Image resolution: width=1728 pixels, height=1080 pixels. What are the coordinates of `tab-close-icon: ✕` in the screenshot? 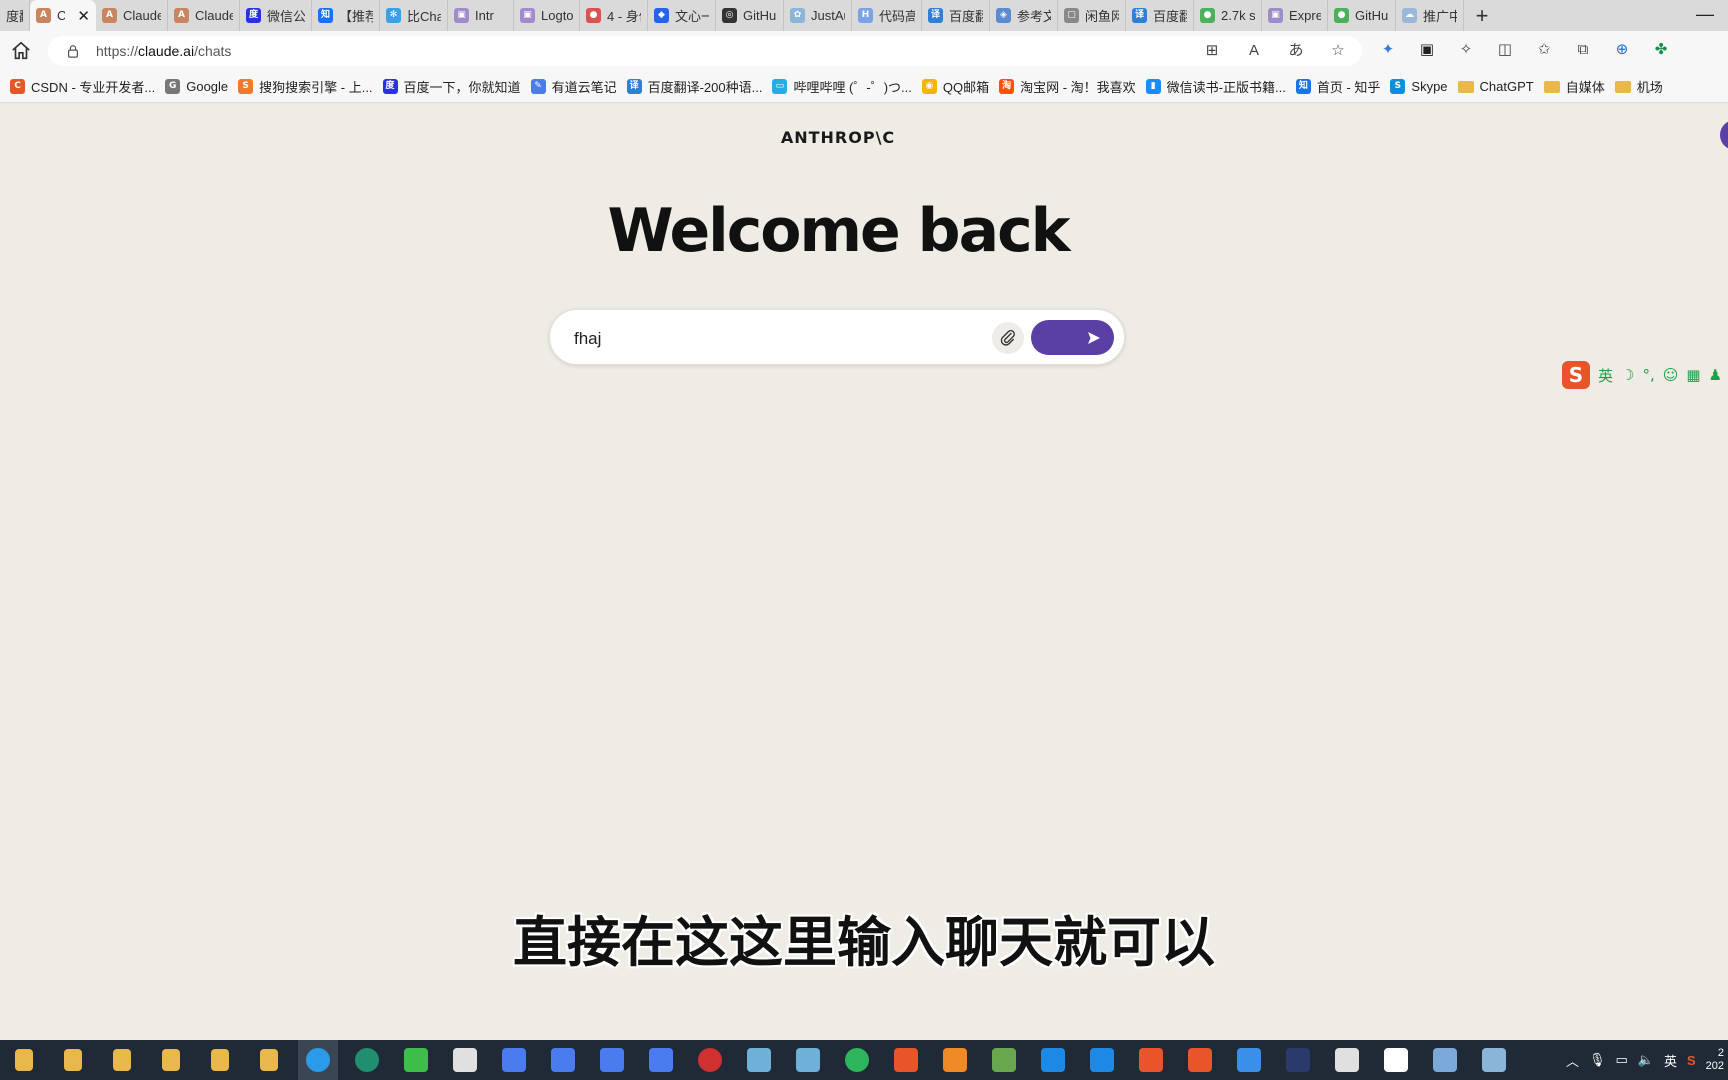 It's located at (83, 16).